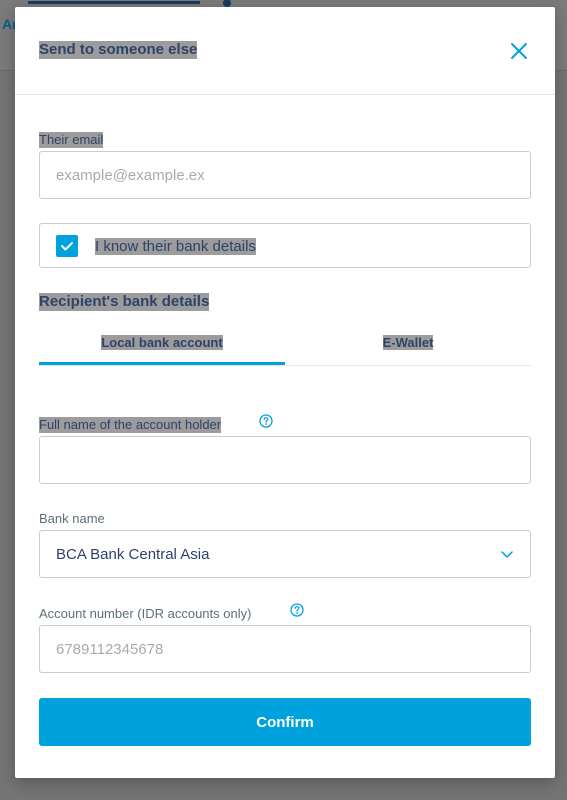  I want to click on bank-type-tabs: Local bank account E-Wallet, so click(285, 350).